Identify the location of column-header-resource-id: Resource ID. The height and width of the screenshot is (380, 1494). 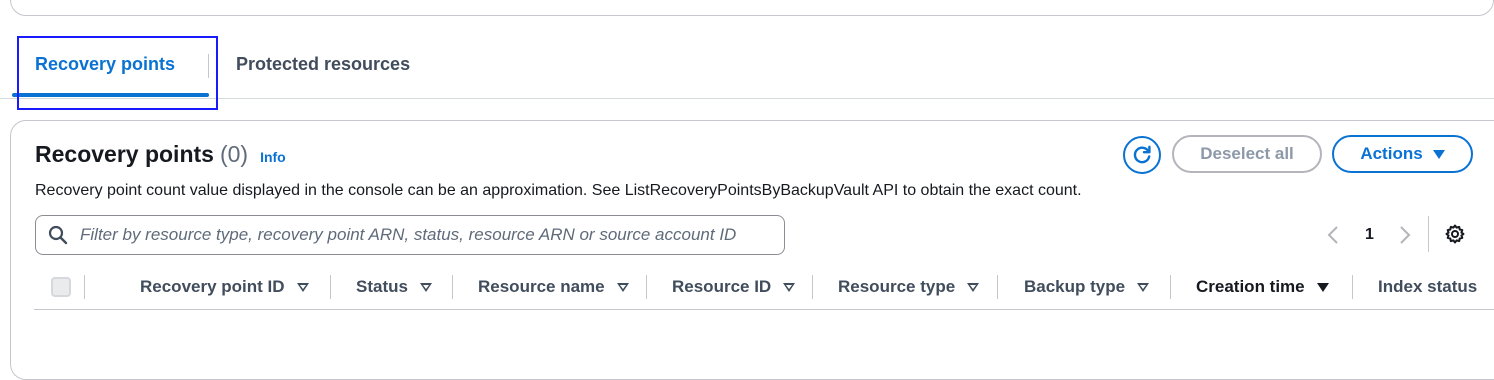
(734, 287).